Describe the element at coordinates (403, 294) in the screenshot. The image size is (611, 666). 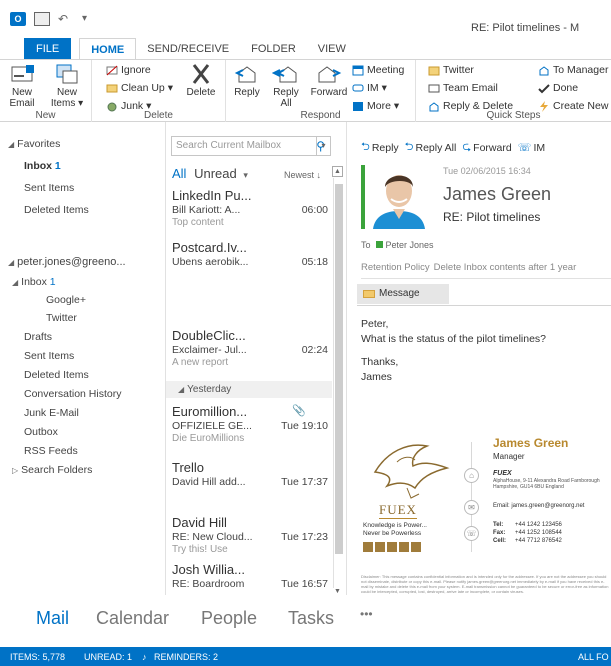
I see `message-tab: Message` at that location.